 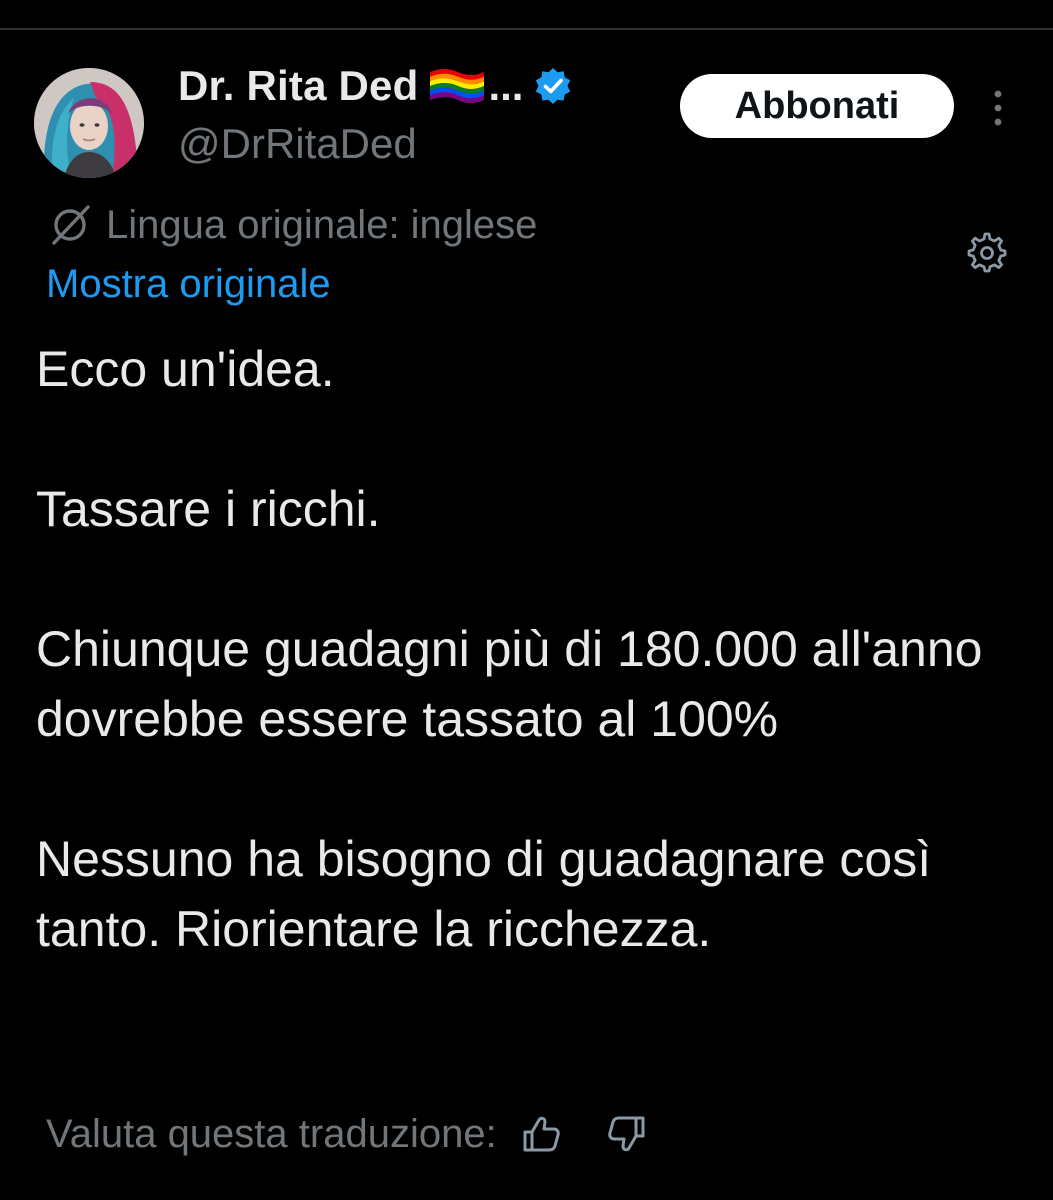 I want to click on thumb-down-icon, so click(x=626, y=1134).